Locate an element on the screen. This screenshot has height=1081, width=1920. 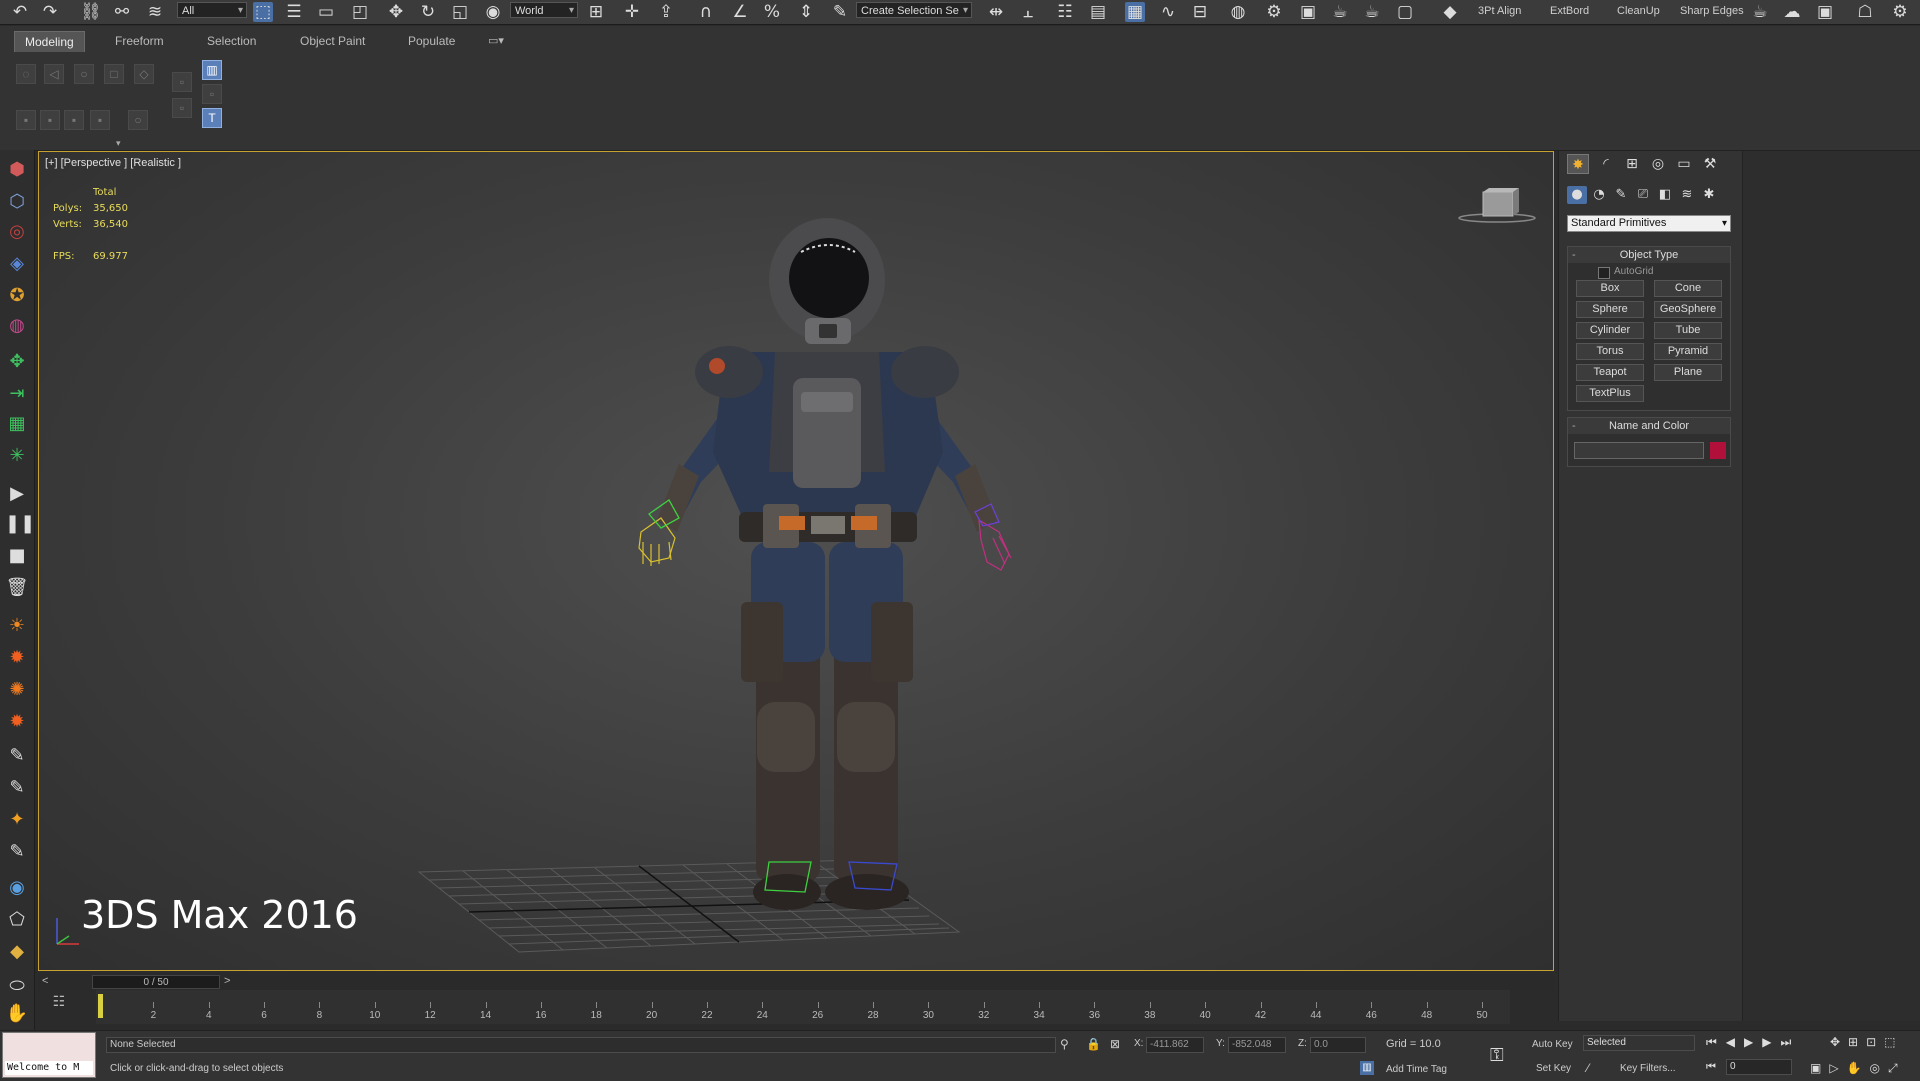
lock-icon: 🔒 is located at coordinates (1093, 1044).